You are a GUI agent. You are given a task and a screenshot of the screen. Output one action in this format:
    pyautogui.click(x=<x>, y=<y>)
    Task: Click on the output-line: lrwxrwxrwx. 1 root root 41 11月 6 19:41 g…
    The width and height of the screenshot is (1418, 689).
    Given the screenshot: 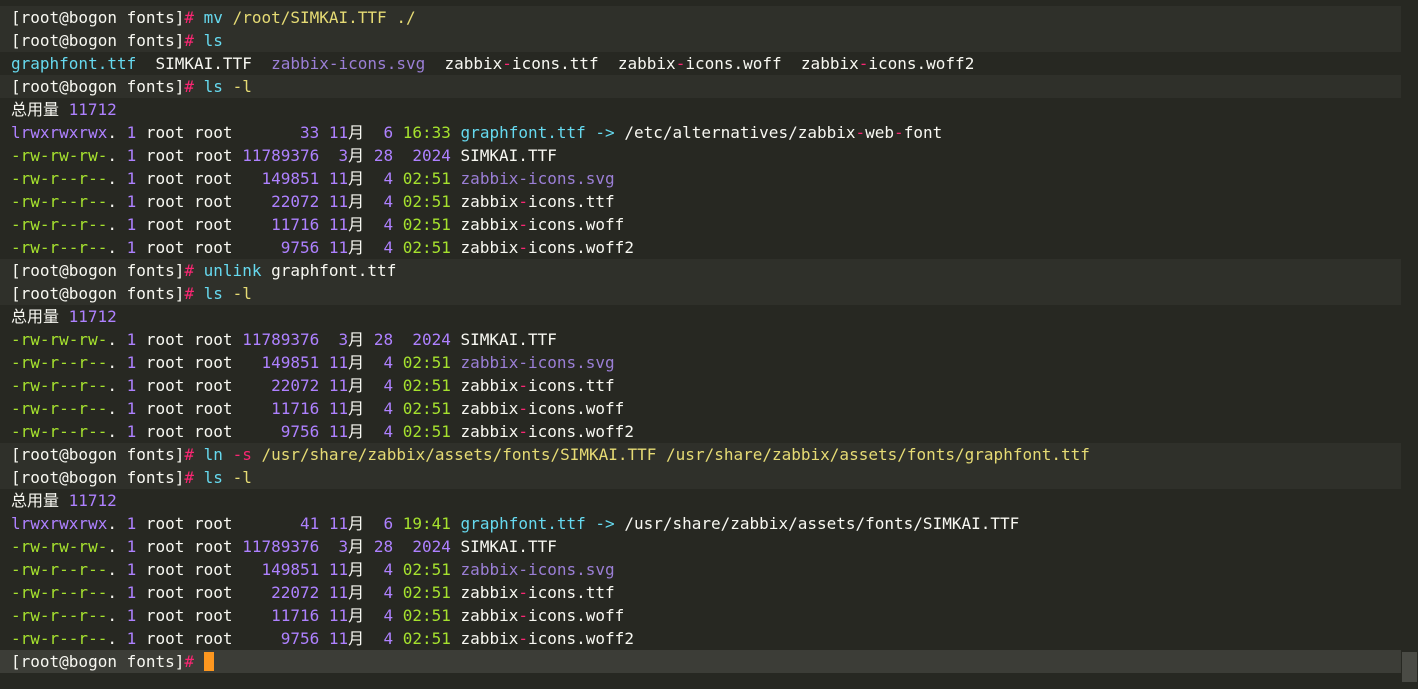 What is the action you would take?
    pyautogui.click(x=704, y=523)
    